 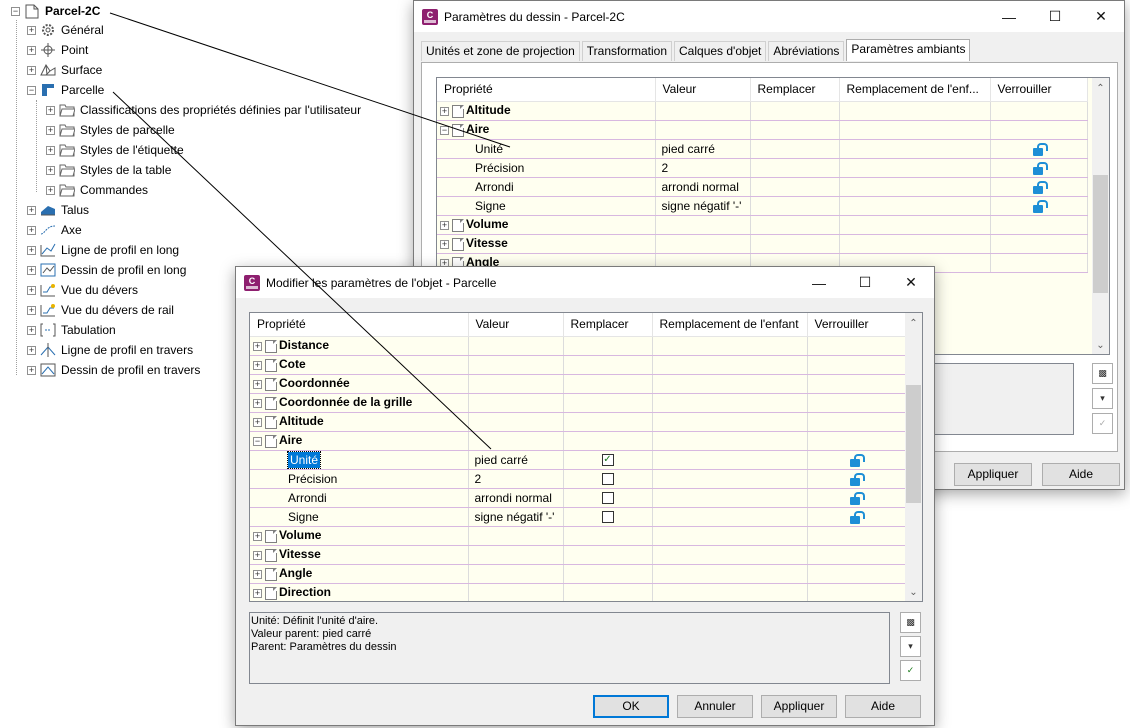 I want to click on tree-item: + Tabulation, so click(x=71, y=330).